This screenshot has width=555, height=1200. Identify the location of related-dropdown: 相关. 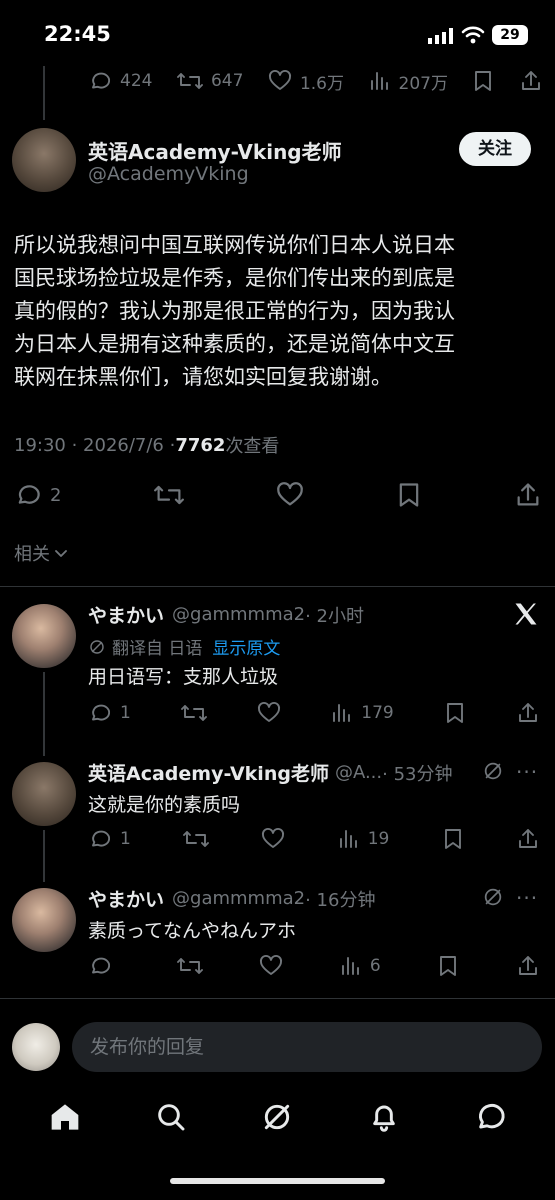
(41, 553).